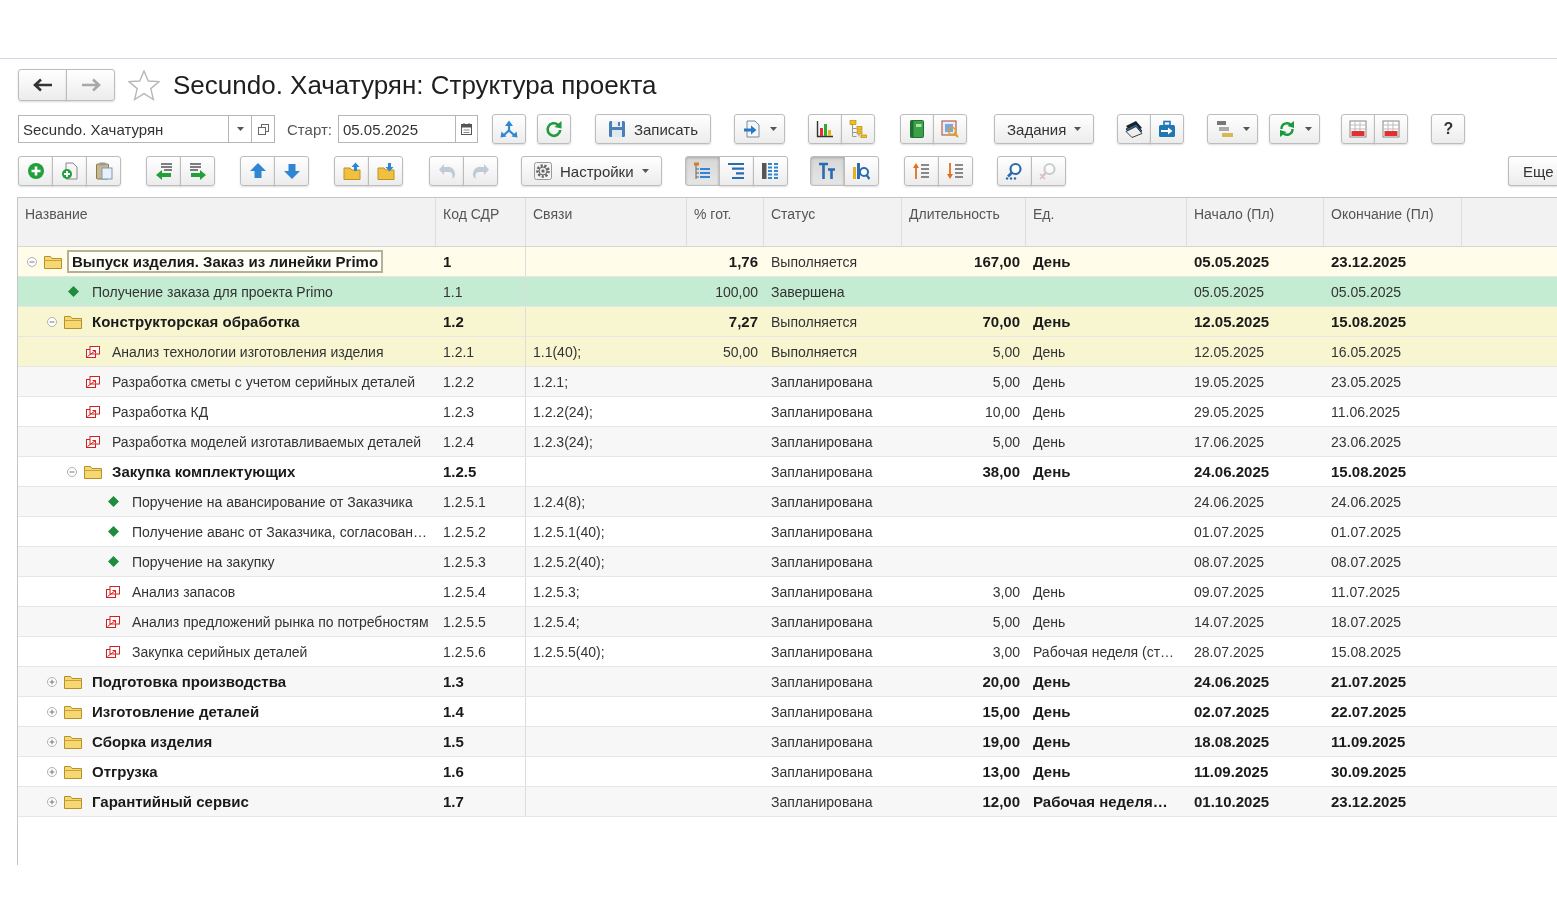 Image resolution: width=1557 pixels, height=922 pixels. I want to click on table-row: Анализ предложений рынка по потребностям 1.2.5.5 1.2.5.4; Запланирована 5,00 День 14.07.2025 18.07.2025, so click(787, 622).